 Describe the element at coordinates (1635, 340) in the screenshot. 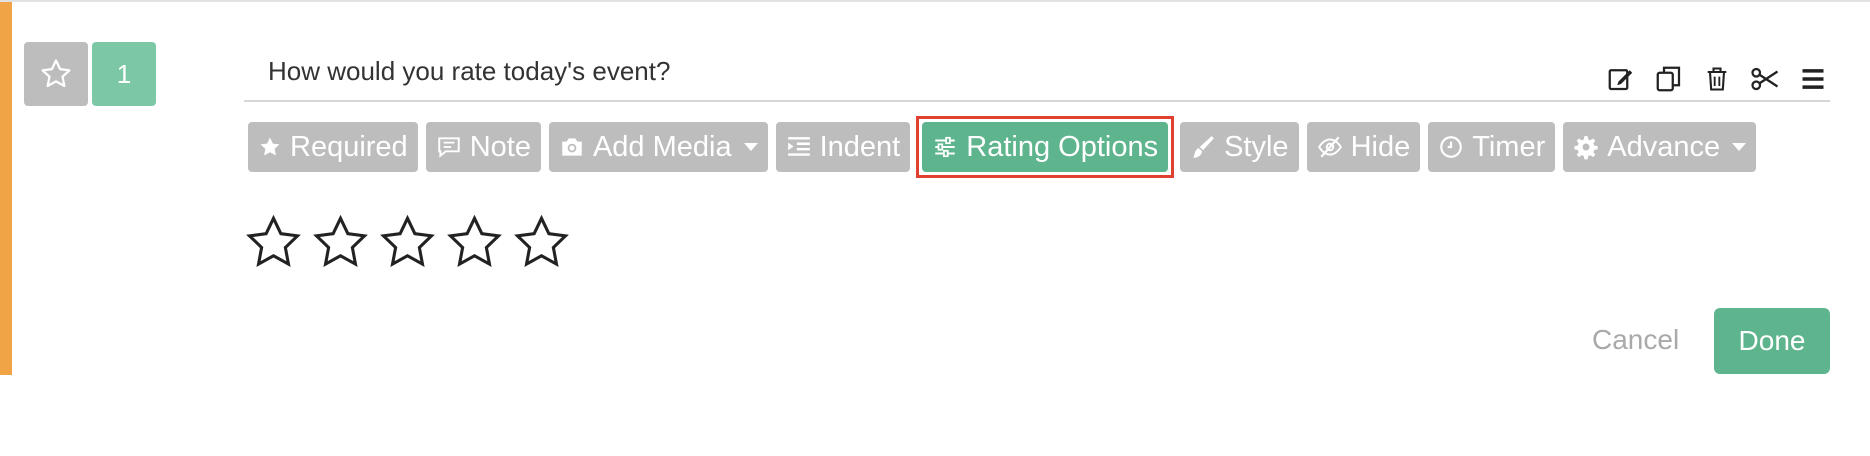

I see `cancel-button: Cancel` at that location.